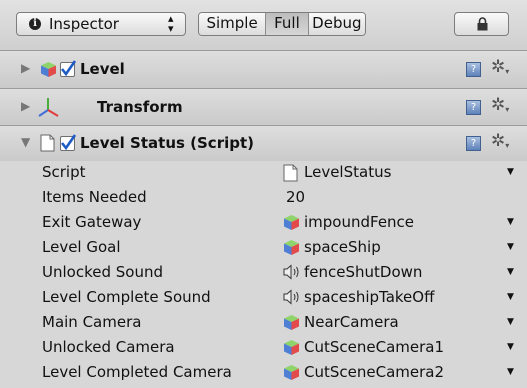 The height and width of the screenshot is (388, 527). I want to click on property-value: 20, so click(296, 197).